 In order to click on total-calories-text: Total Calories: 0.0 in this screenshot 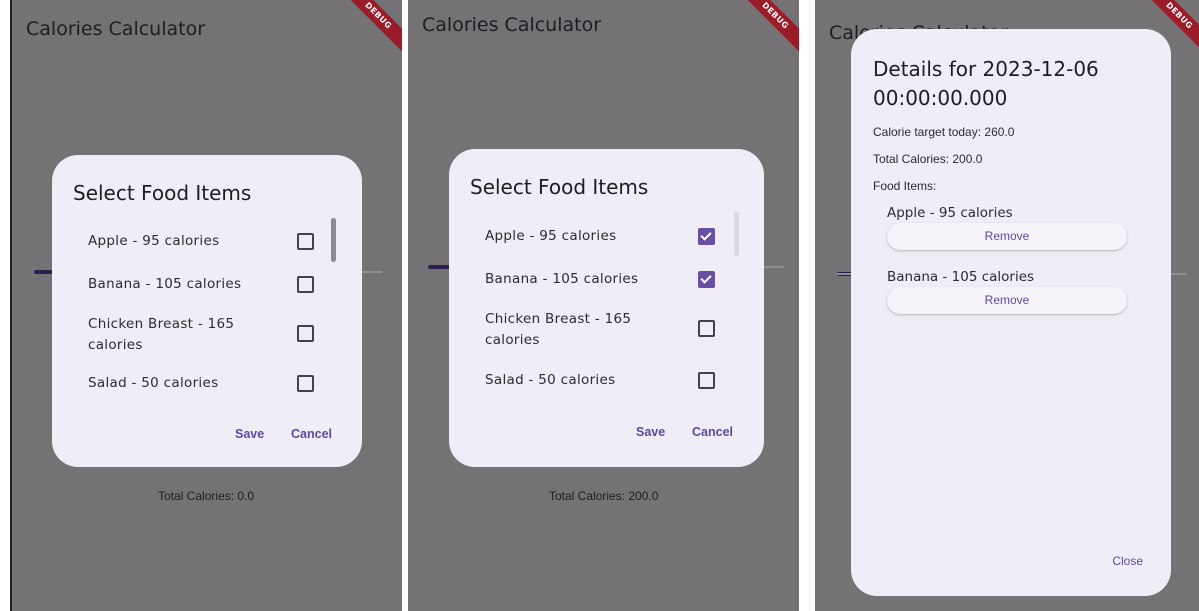, I will do `click(206, 496)`.